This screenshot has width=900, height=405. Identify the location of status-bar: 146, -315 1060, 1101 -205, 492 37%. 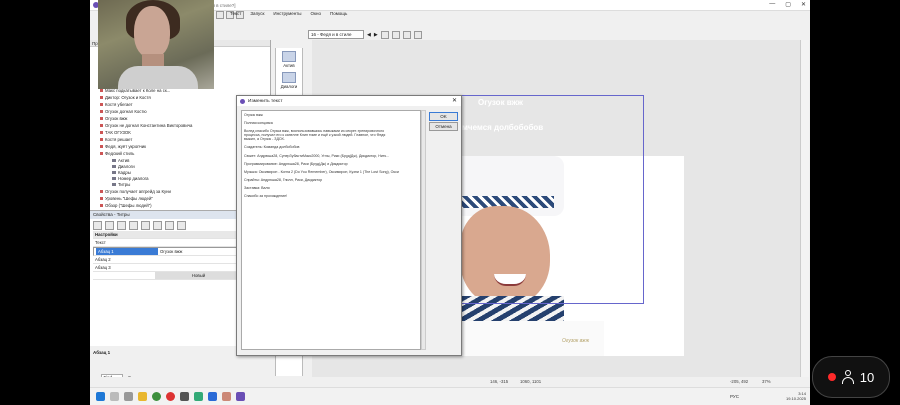
(450, 381).